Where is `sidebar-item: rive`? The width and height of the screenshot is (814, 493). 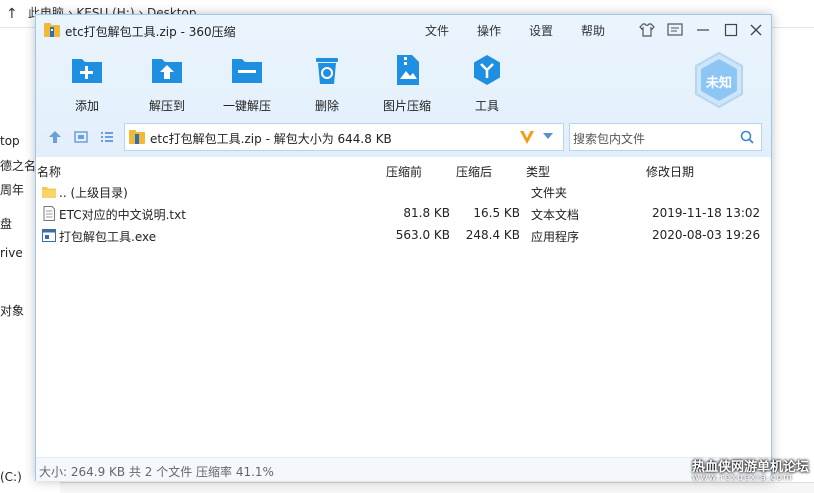 sidebar-item: rive is located at coordinates (18, 253).